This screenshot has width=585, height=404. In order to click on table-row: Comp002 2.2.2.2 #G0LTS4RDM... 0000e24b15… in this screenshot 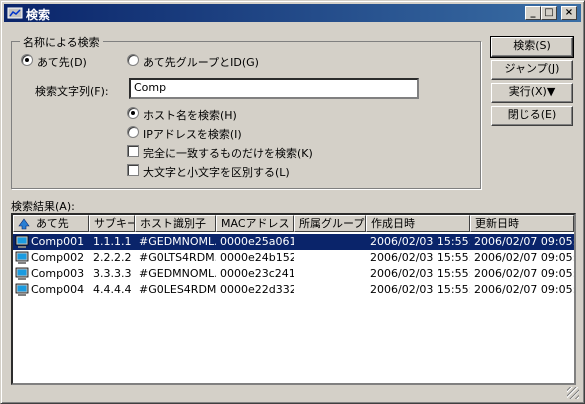, I will do `click(293, 258)`.